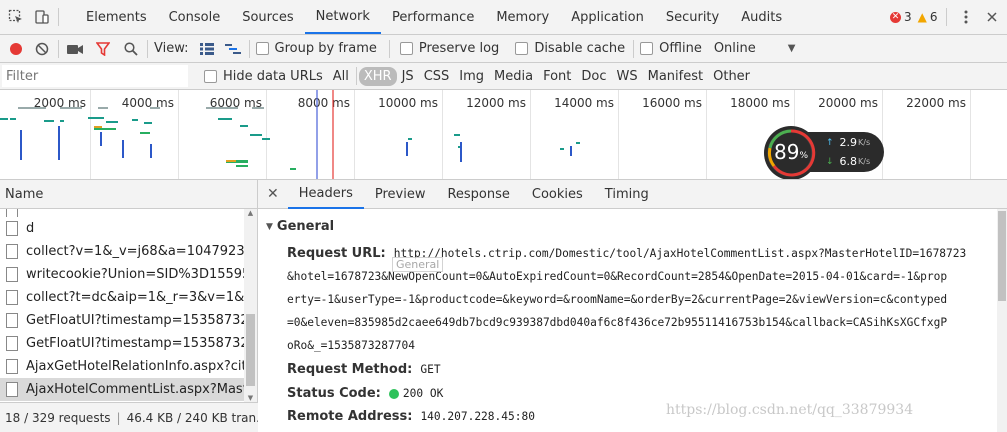  What do you see at coordinates (755, 48) in the screenshot?
I see `throttling-select: Online ▼` at bounding box center [755, 48].